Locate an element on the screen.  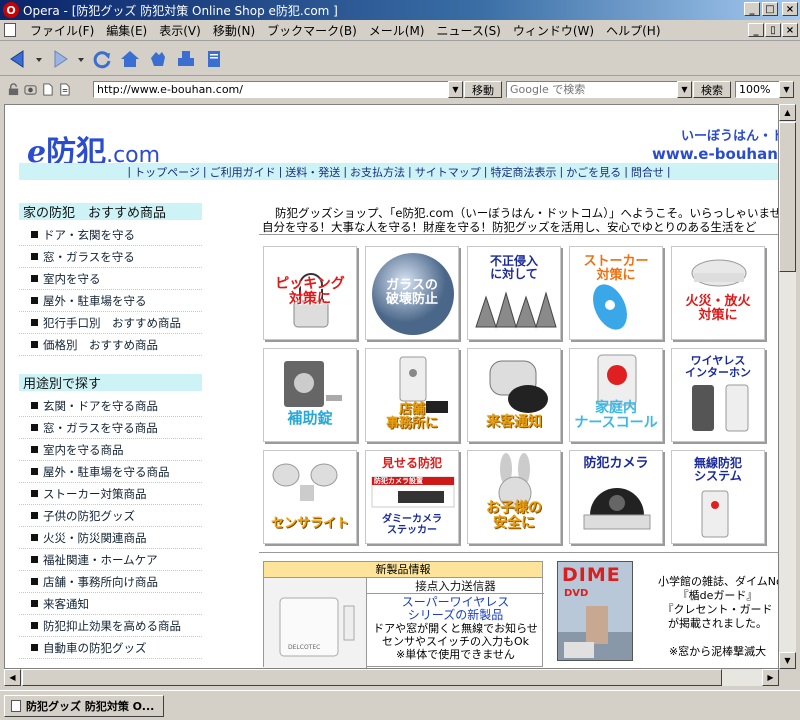
menu-bookmarks: ブックマーク(B) is located at coordinates (312, 30).